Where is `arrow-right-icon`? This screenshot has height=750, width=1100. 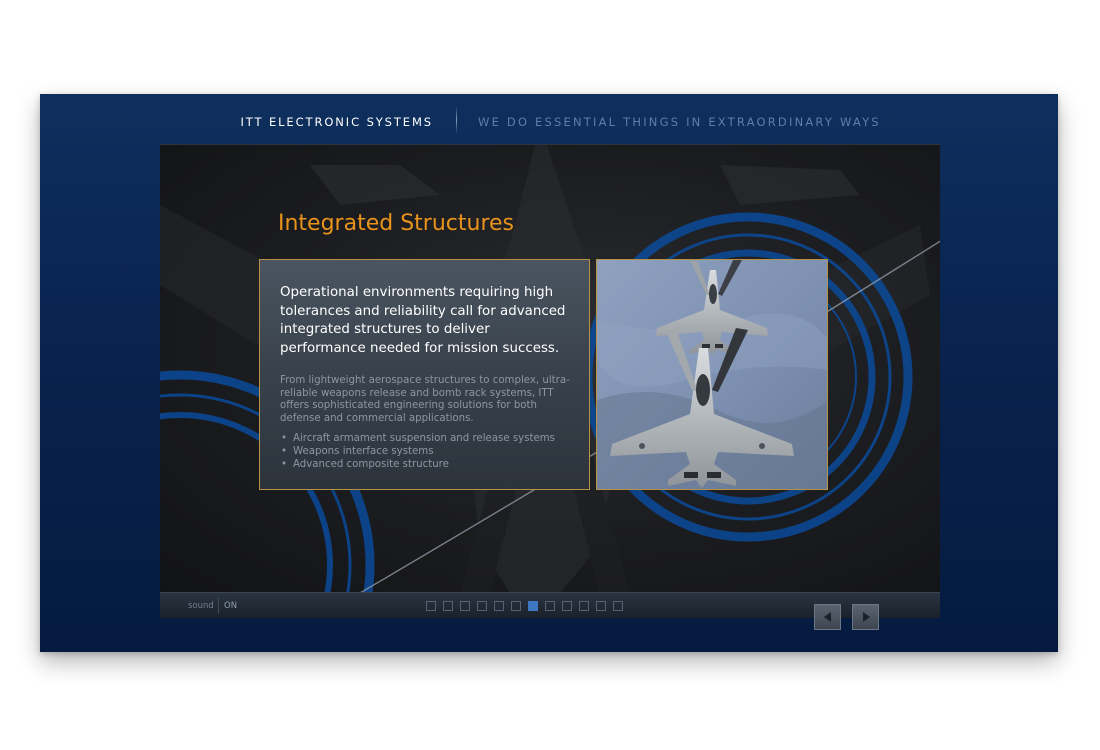 arrow-right-icon is located at coordinates (866, 617).